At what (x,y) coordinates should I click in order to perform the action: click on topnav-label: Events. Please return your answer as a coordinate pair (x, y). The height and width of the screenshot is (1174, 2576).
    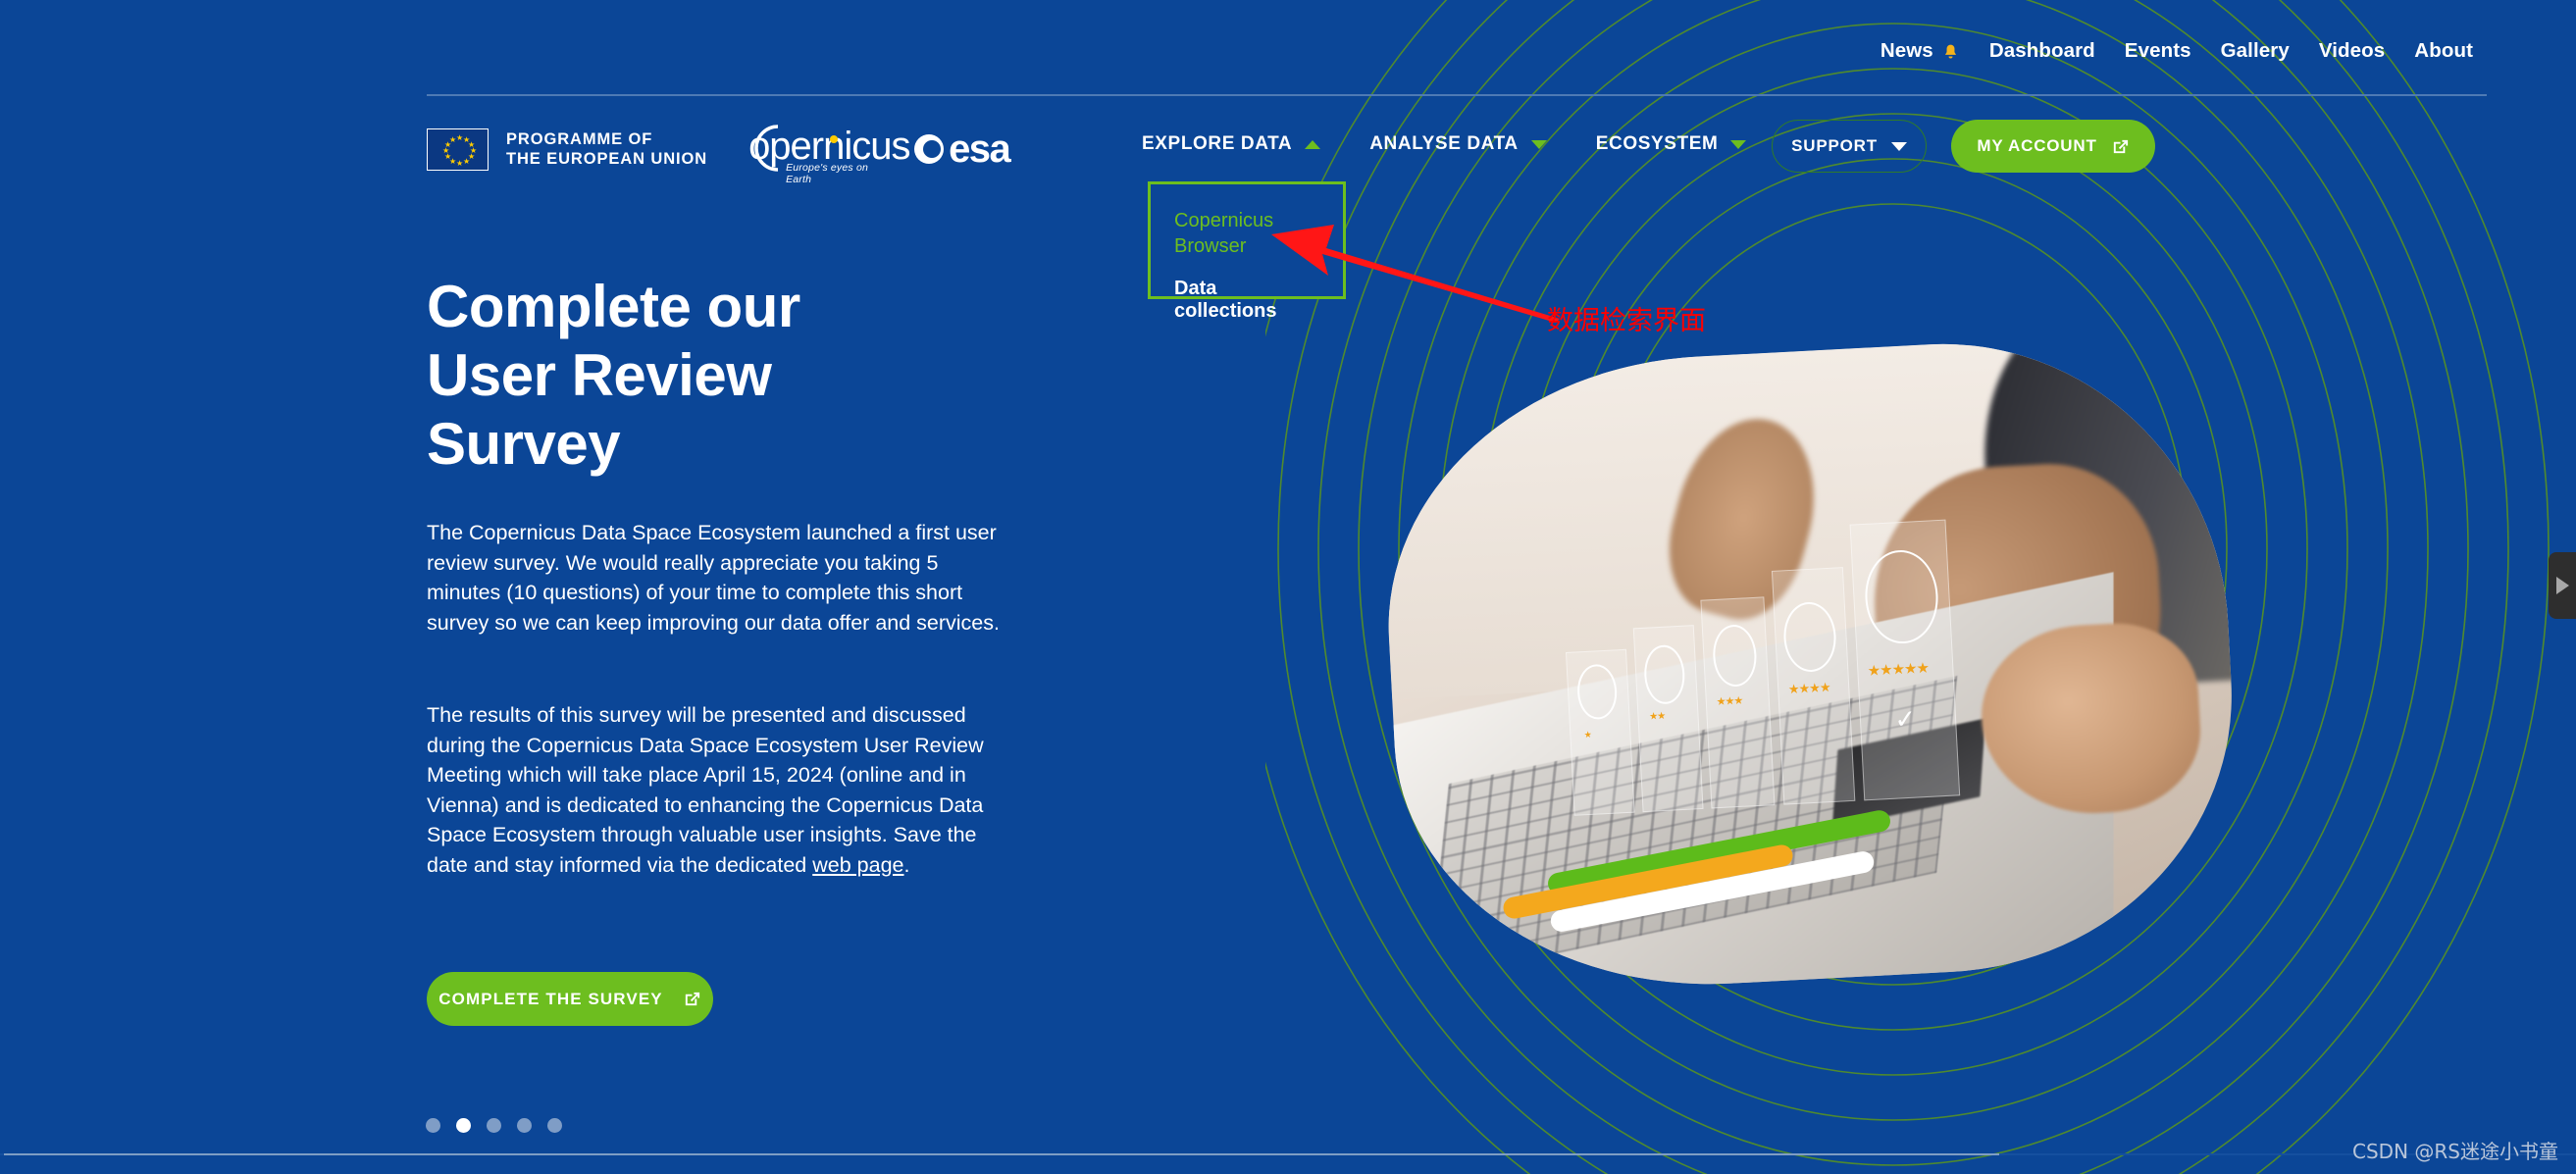
    Looking at the image, I should click on (2157, 50).